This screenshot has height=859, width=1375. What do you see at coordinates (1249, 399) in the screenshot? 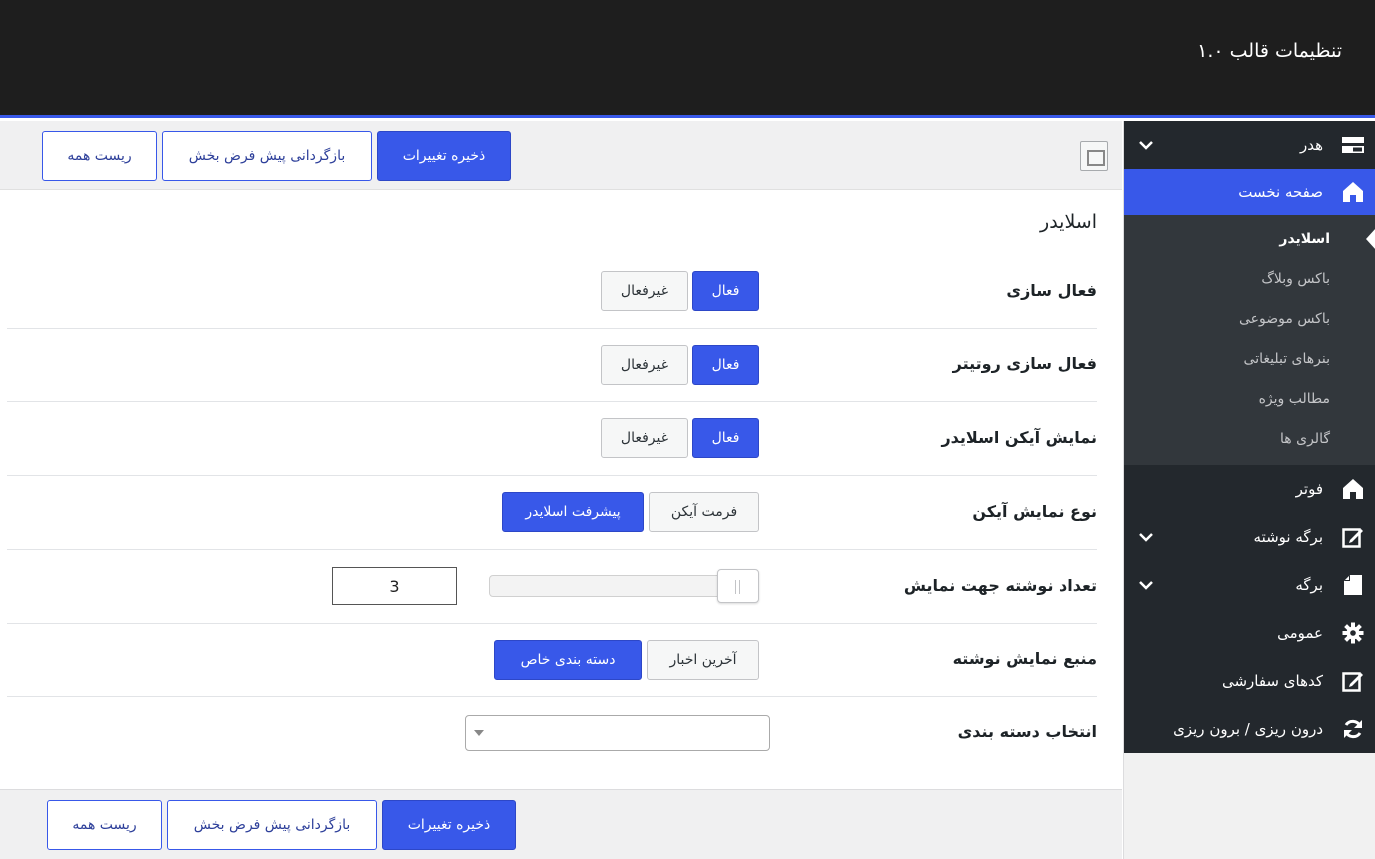
I see `sidebar-subitem-featured-posts: مطالب ویژه` at bounding box center [1249, 399].